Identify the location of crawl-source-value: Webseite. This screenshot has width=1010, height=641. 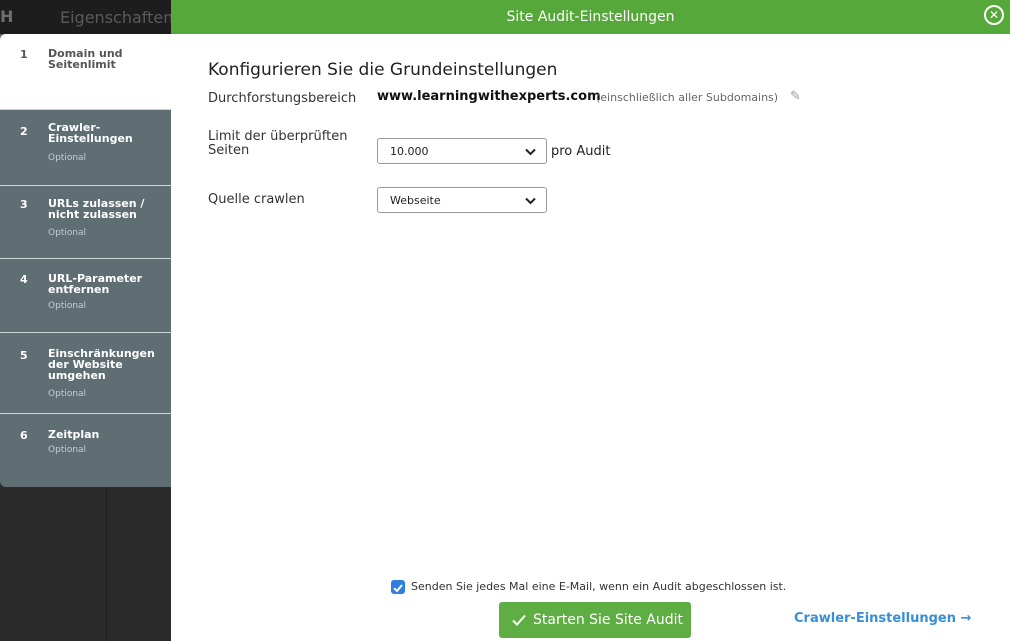
(415, 200).